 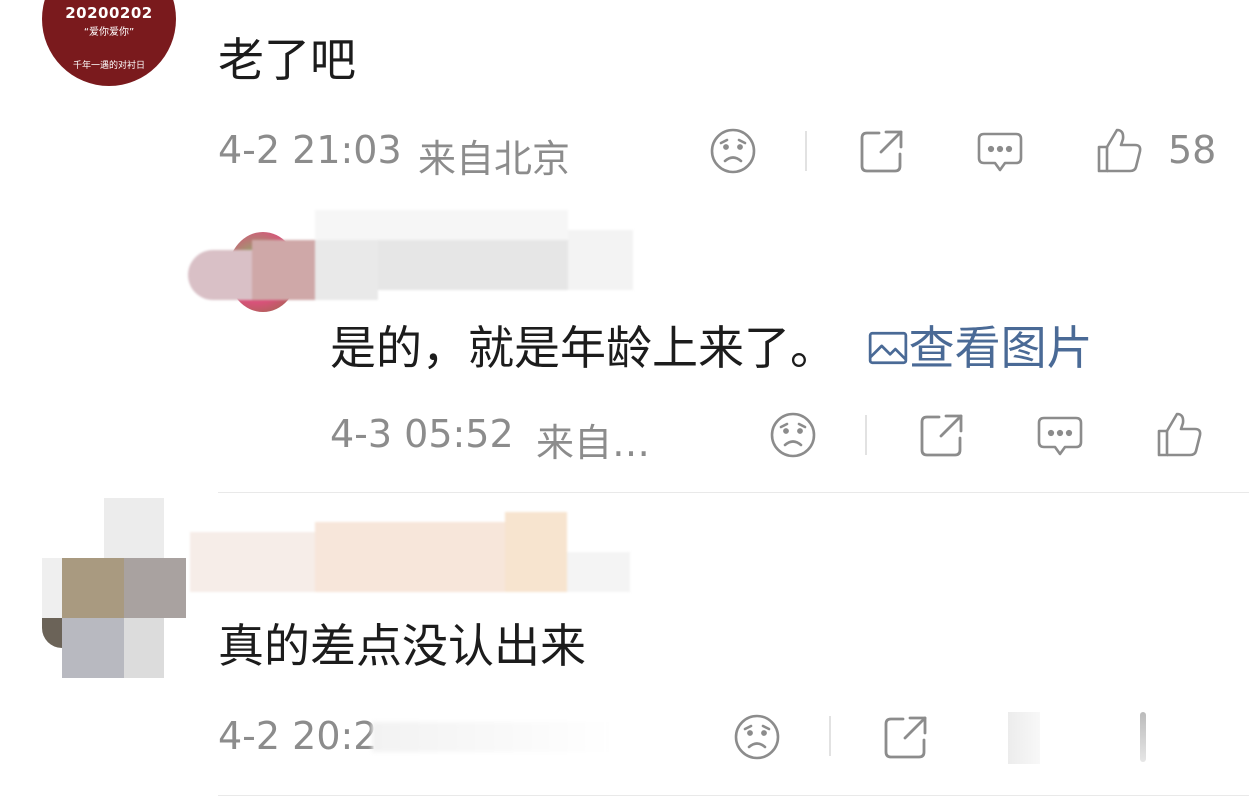 I want to click on comment-body: 是的，就是年龄上来了。, so click(x=583, y=348).